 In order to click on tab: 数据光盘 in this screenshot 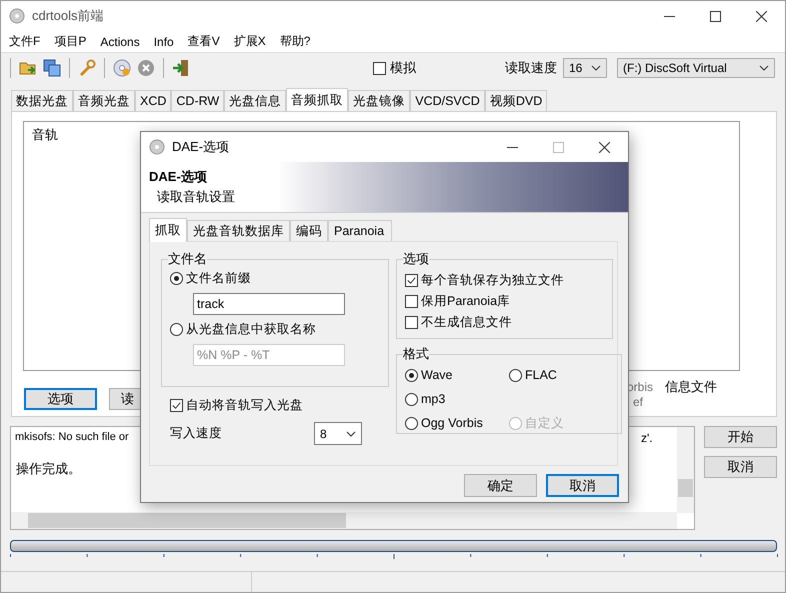, I will do `click(42, 100)`.